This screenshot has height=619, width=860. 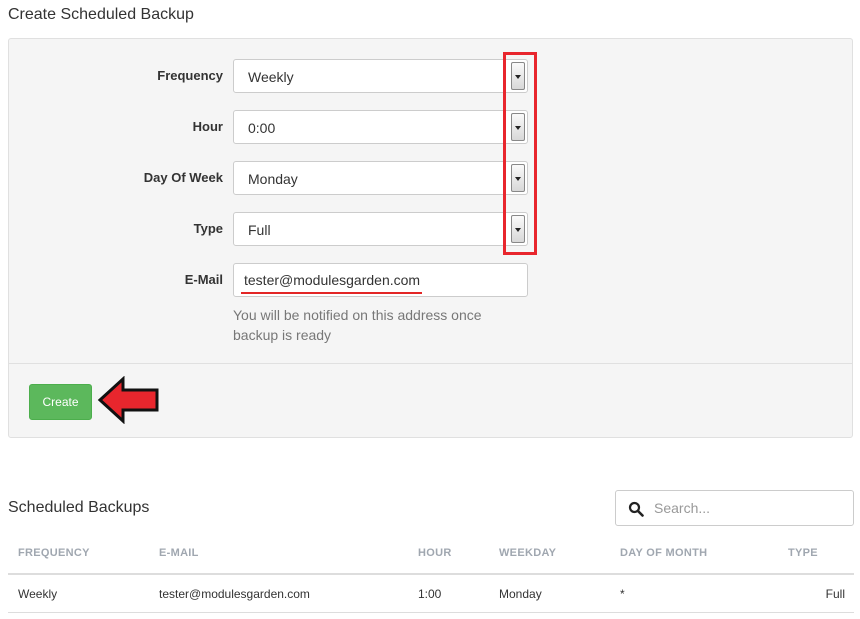 I want to click on page-title: Create Scheduled Backup, so click(x=101, y=14).